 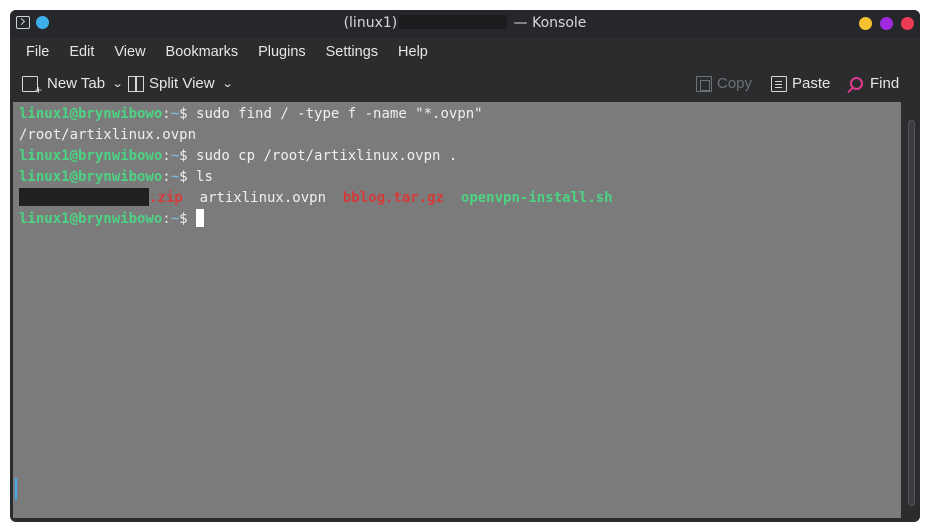 I want to click on scrollbar-thumb, so click(x=911, y=313).